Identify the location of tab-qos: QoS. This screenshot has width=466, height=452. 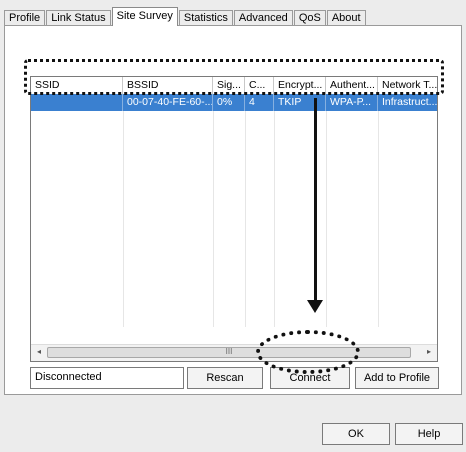
(309, 18).